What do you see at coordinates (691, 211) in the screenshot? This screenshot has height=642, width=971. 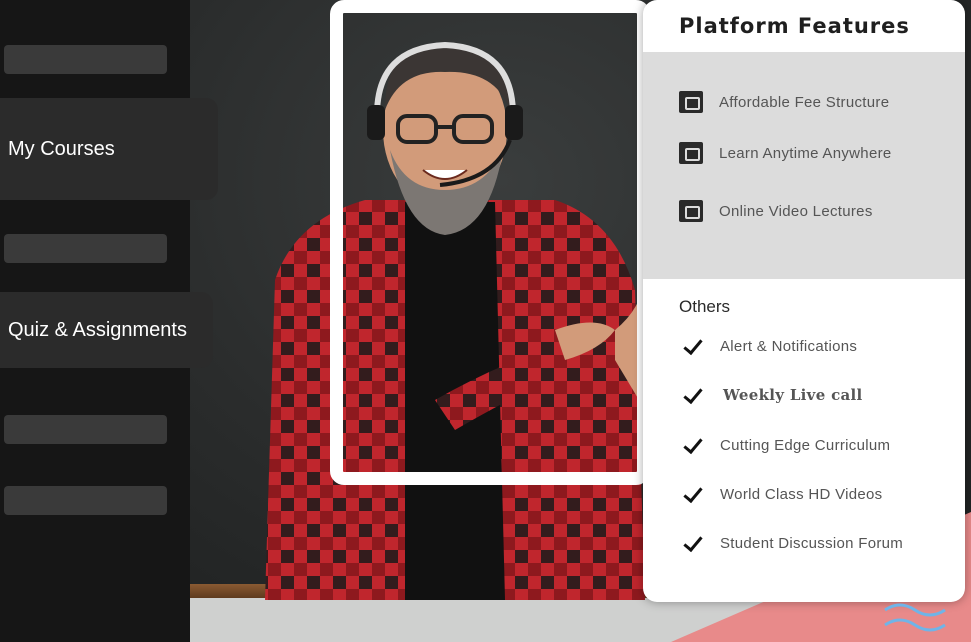 I see `video-icon` at bounding box center [691, 211].